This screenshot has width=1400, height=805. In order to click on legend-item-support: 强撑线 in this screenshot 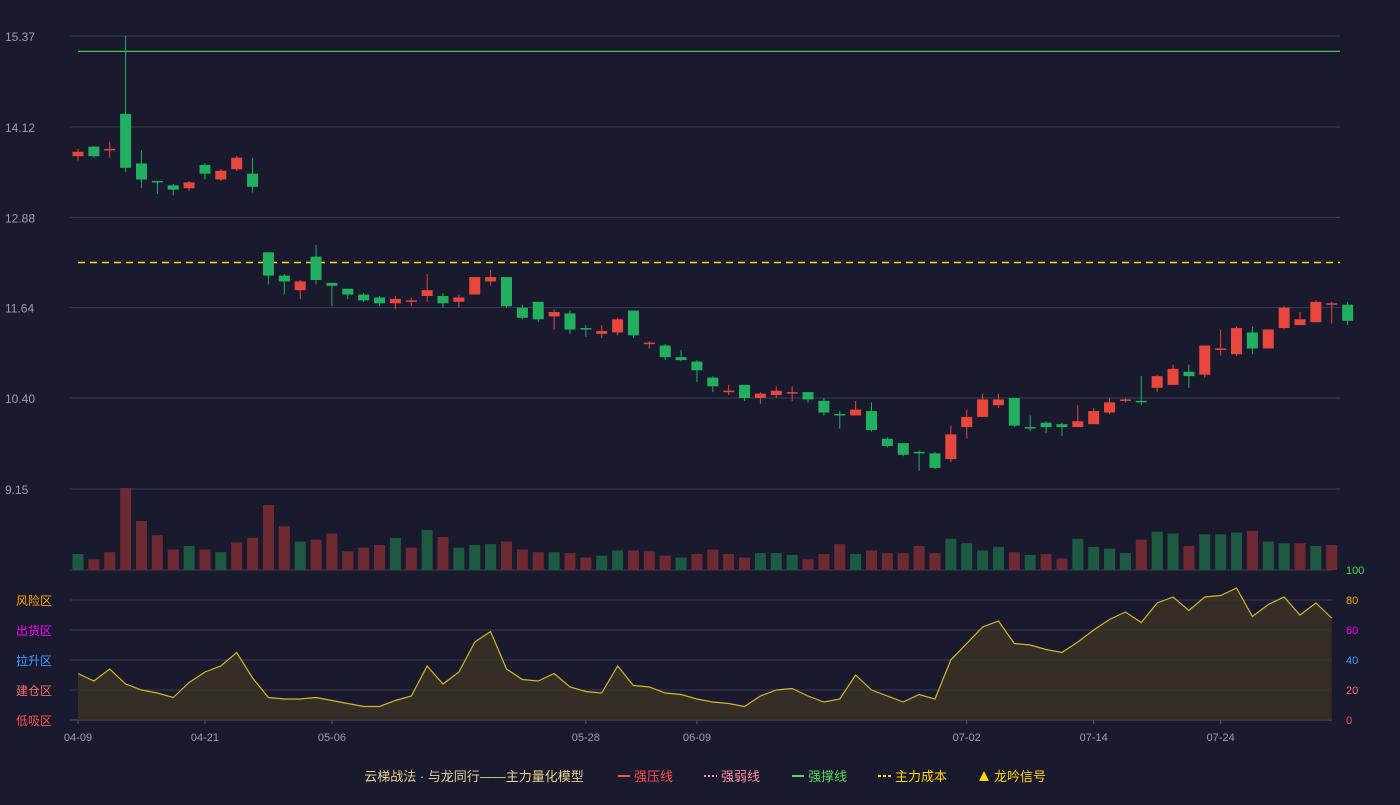, I will do `click(819, 776)`.